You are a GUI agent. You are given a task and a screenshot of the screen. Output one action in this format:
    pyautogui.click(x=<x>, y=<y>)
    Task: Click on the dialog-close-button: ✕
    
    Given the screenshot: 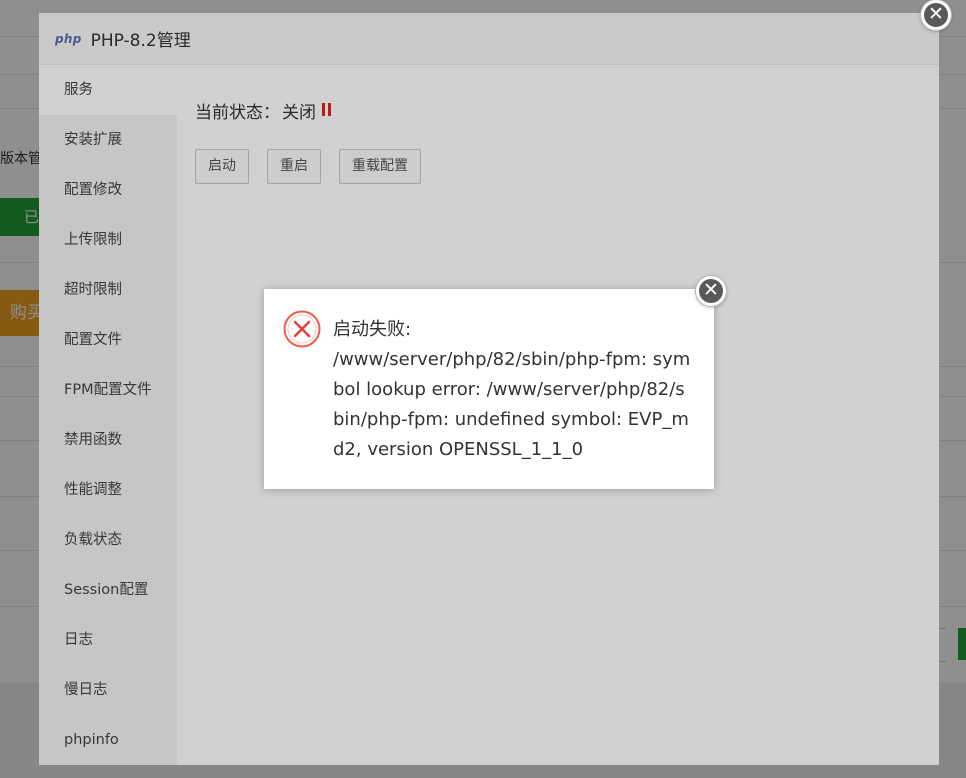 What is the action you would take?
    pyautogui.click(x=711, y=291)
    